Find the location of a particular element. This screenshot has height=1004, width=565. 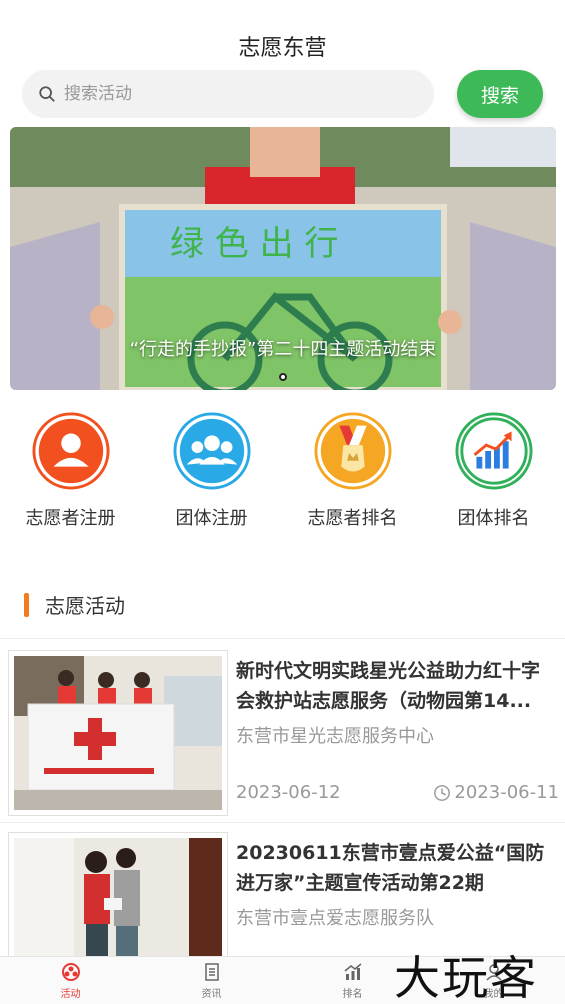

banner-poster-text: 绿 色 出 行 is located at coordinates (254, 244).